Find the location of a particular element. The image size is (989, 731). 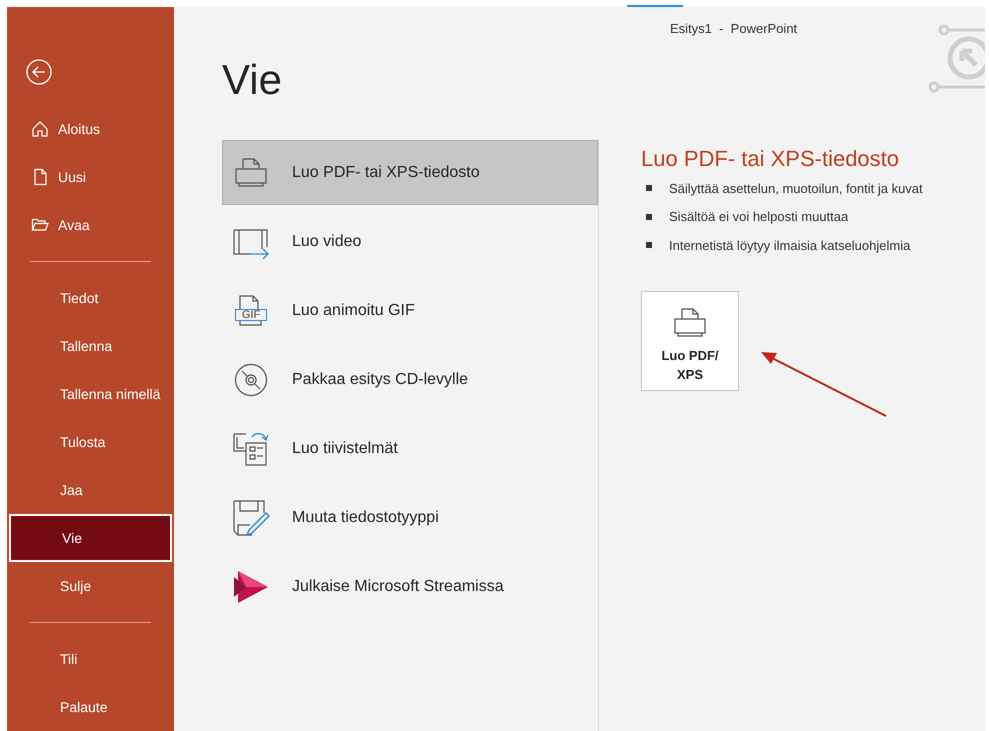

sidebar-item: Uusi is located at coordinates (90, 177).